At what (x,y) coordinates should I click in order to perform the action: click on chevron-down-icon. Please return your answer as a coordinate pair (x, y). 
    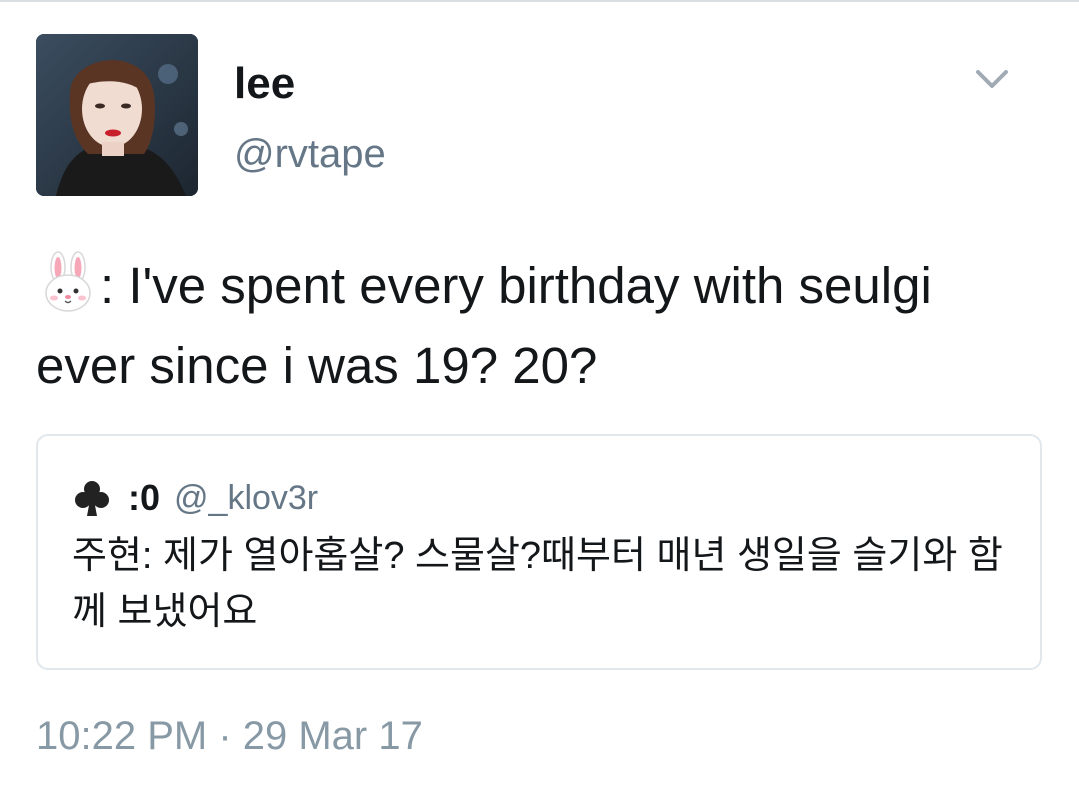
    Looking at the image, I should click on (992, 79).